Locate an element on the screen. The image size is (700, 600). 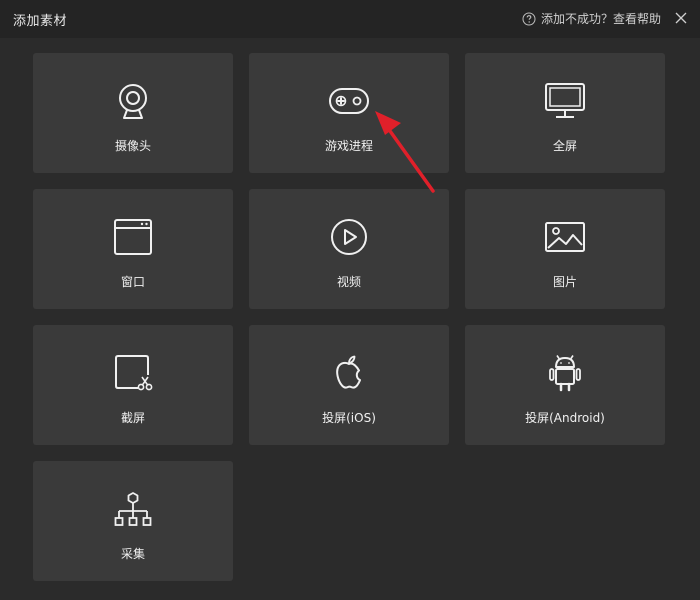
tile-fullscreen: 全屏 is located at coordinates (565, 113).